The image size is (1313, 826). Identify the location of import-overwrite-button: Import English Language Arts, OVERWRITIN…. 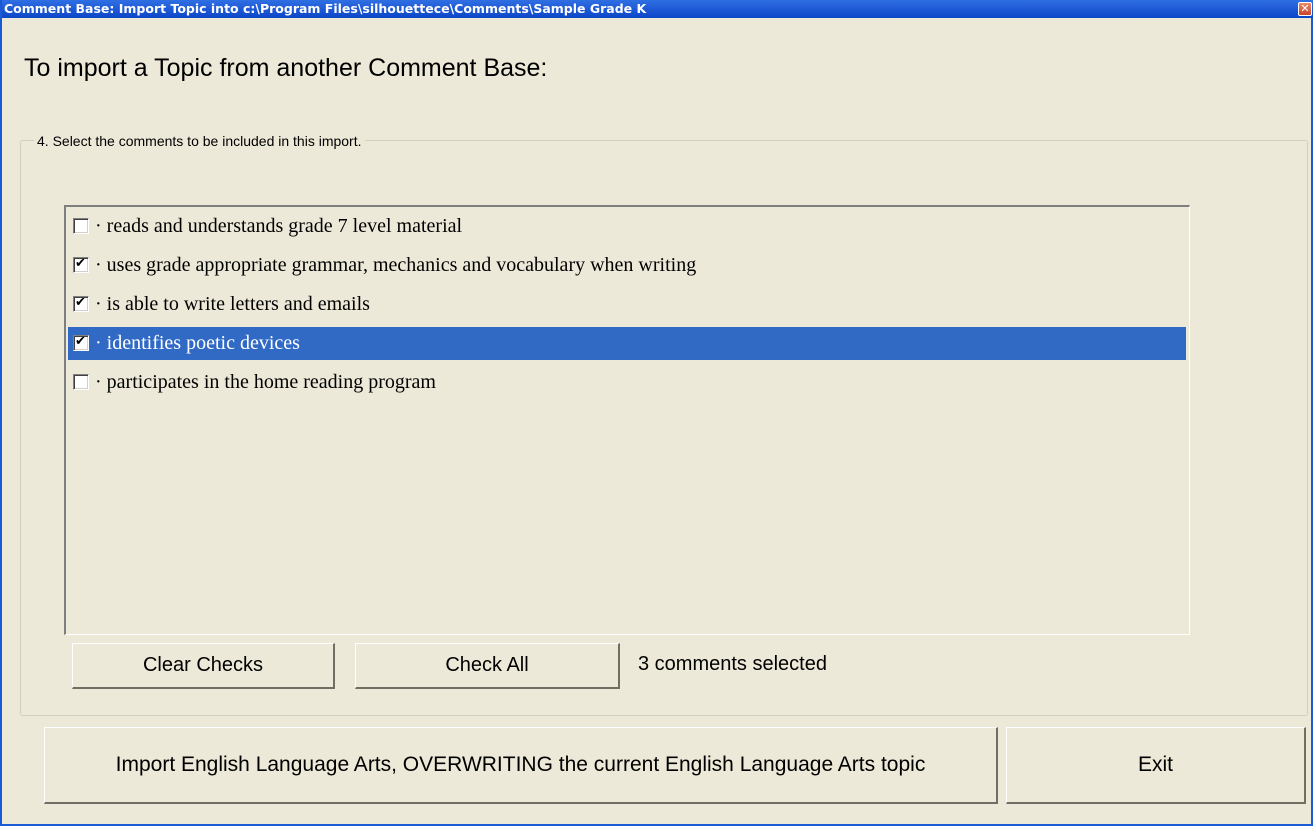
(521, 765).